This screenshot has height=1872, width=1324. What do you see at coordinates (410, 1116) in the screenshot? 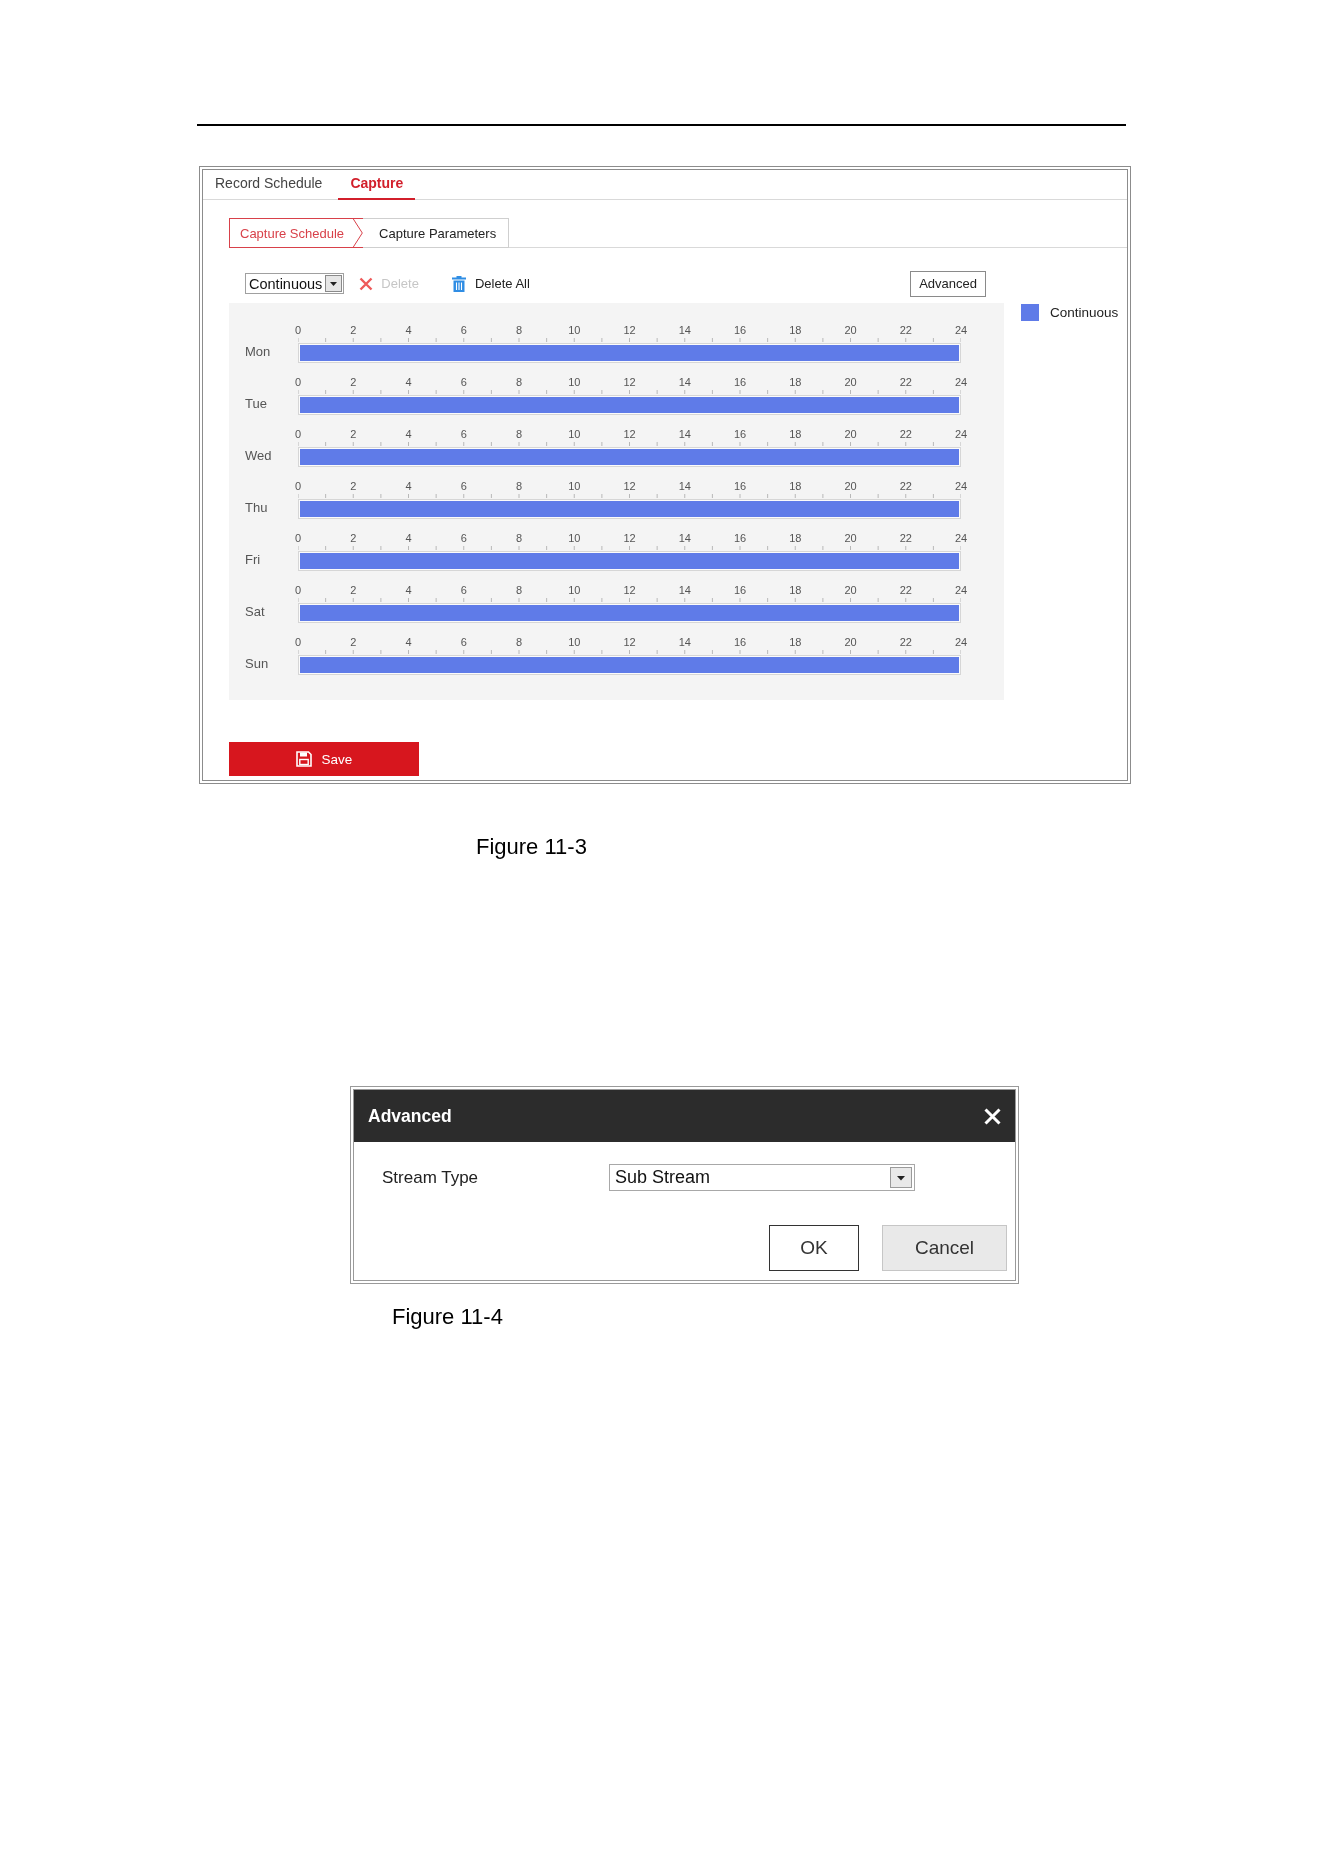
I see `dialog-title: Advanced` at bounding box center [410, 1116].